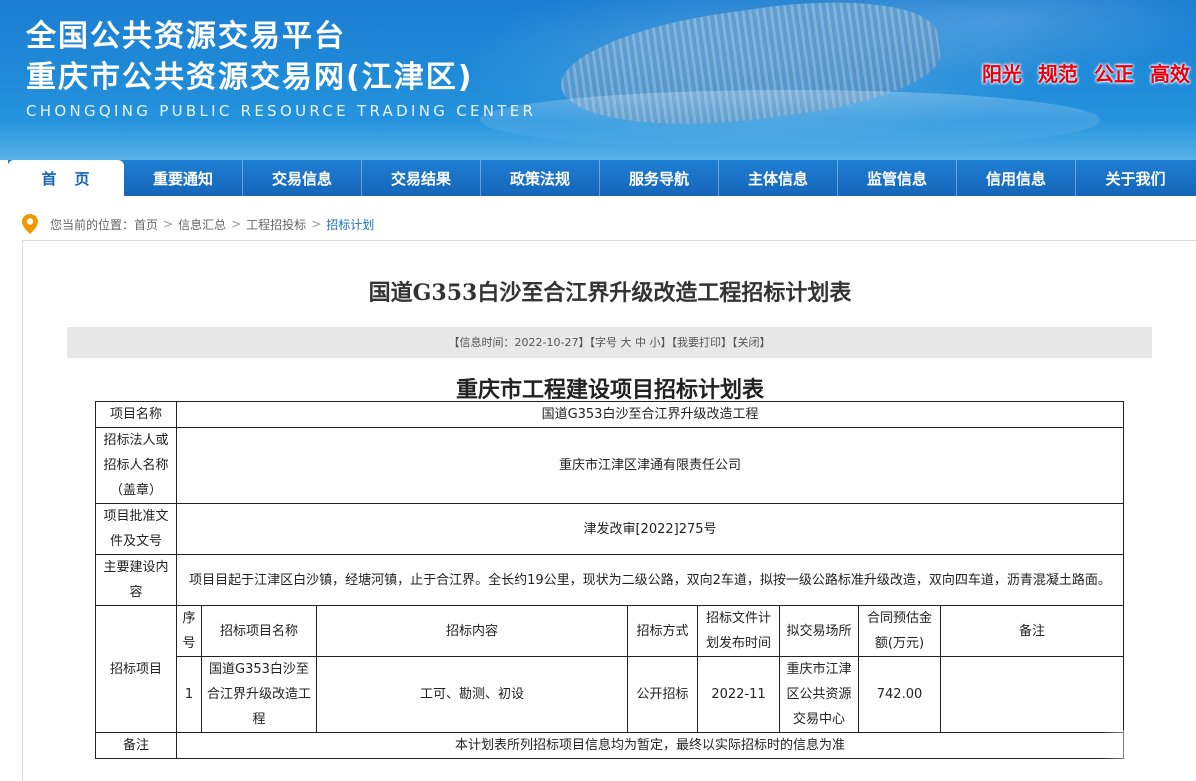  What do you see at coordinates (136, 529) in the screenshot?
I see `approval-label: 项目批准文件及文号` at bounding box center [136, 529].